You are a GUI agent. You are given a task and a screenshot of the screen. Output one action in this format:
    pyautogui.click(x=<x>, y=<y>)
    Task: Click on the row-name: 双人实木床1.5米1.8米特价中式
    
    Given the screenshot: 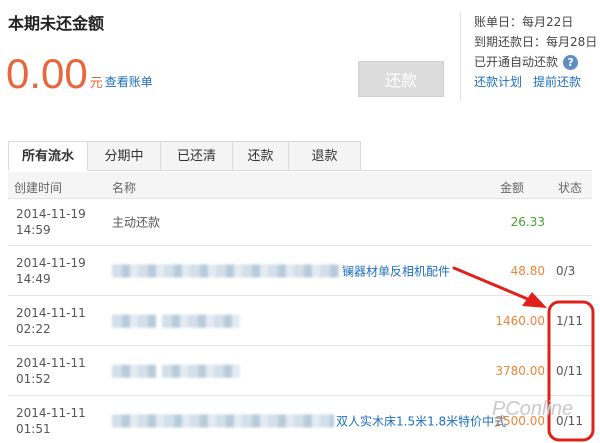 What is the action you would take?
    pyautogui.click(x=309, y=420)
    